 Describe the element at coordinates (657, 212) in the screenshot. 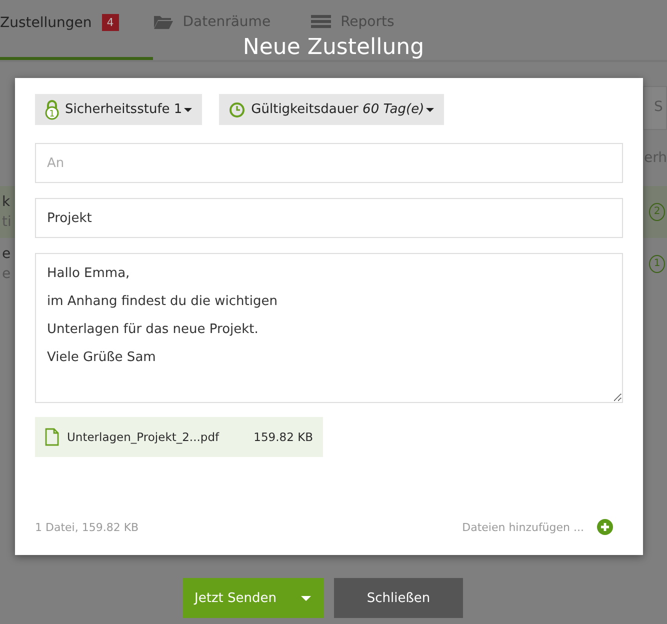

I see `lock-icon: 2` at that location.